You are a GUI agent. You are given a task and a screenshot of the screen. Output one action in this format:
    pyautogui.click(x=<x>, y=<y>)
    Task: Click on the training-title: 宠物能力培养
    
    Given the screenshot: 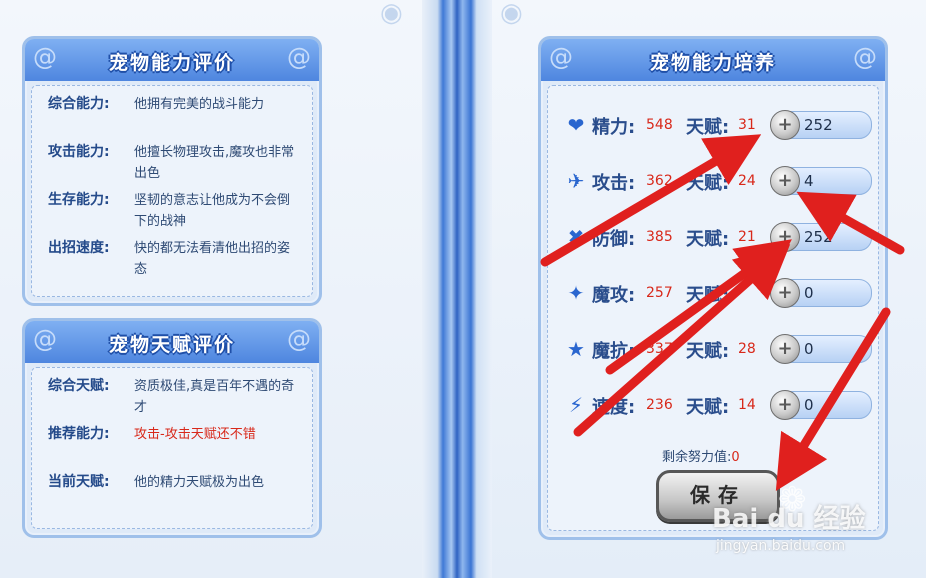 What is the action you would take?
    pyautogui.click(x=712, y=63)
    